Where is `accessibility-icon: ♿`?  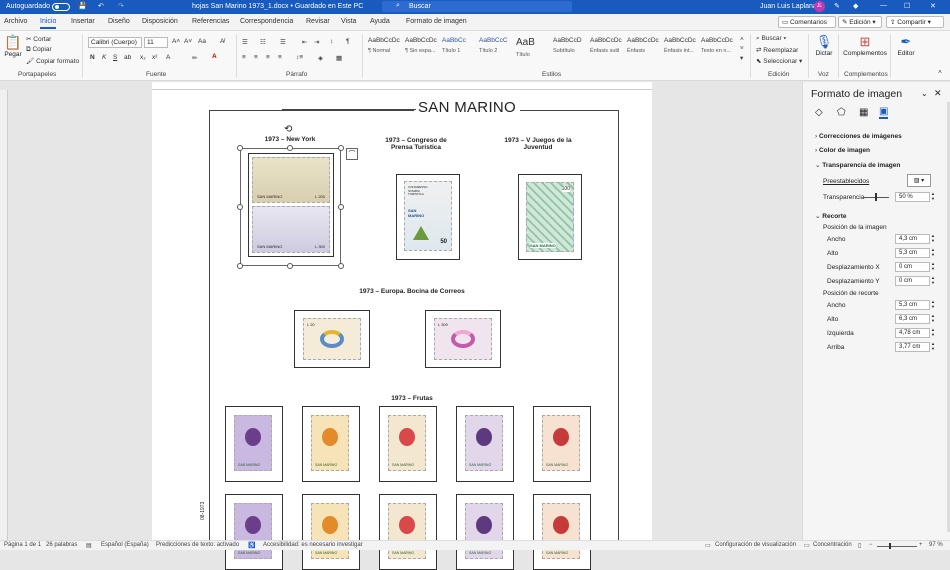
accessibility-icon: ♿ is located at coordinates (251, 545).